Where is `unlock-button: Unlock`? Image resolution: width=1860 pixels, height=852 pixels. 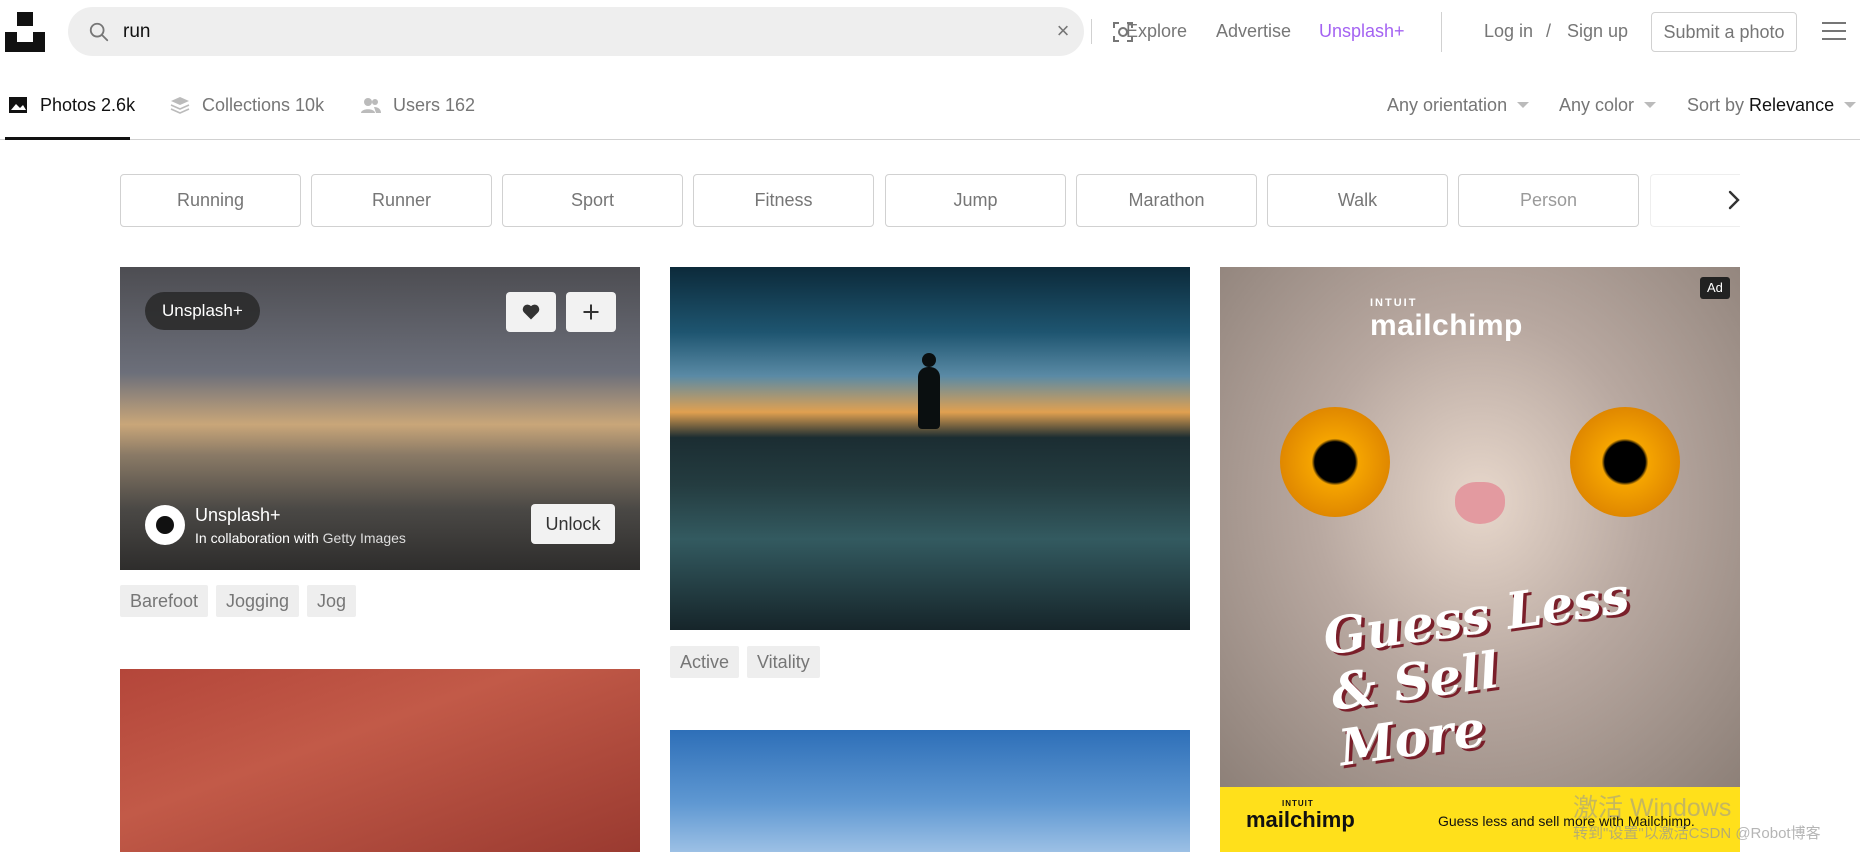
unlock-button: Unlock is located at coordinates (573, 524).